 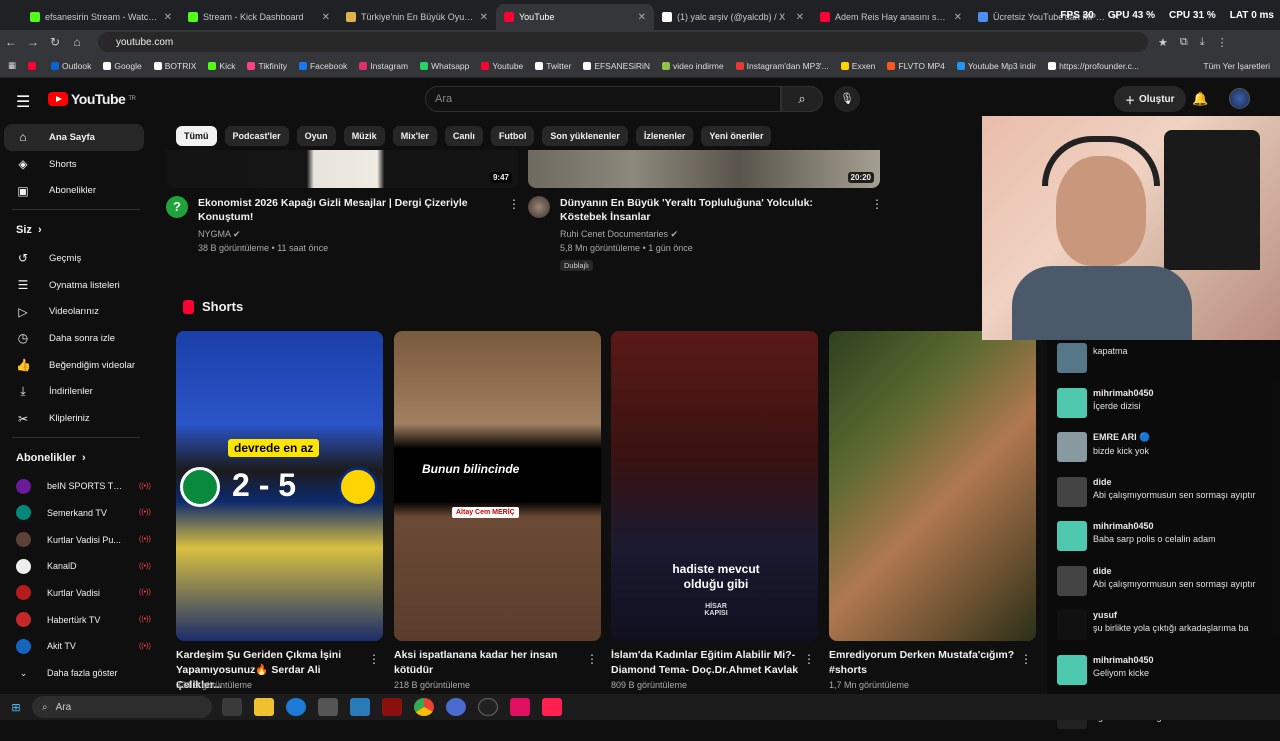 What do you see at coordinates (76, 486) in the screenshot?
I see `subscription-item: beIN SPORTS Tü... ((•))` at bounding box center [76, 486].